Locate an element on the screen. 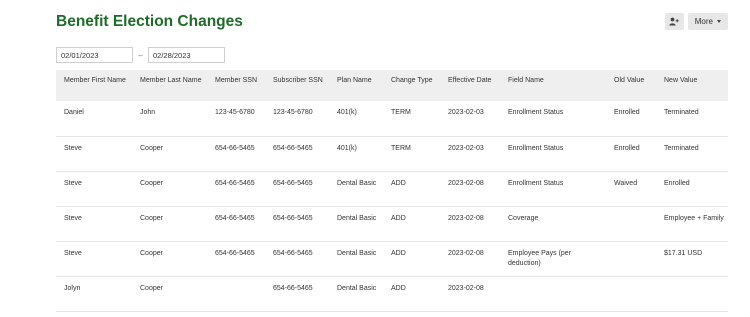 This screenshot has height=317, width=750. more-button: More is located at coordinates (707, 21).